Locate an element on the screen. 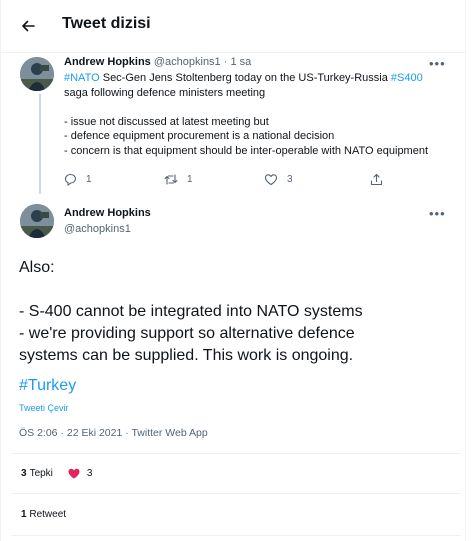 The height and width of the screenshot is (541, 472). hashtag-link: #Turkey is located at coordinates (47, 386).